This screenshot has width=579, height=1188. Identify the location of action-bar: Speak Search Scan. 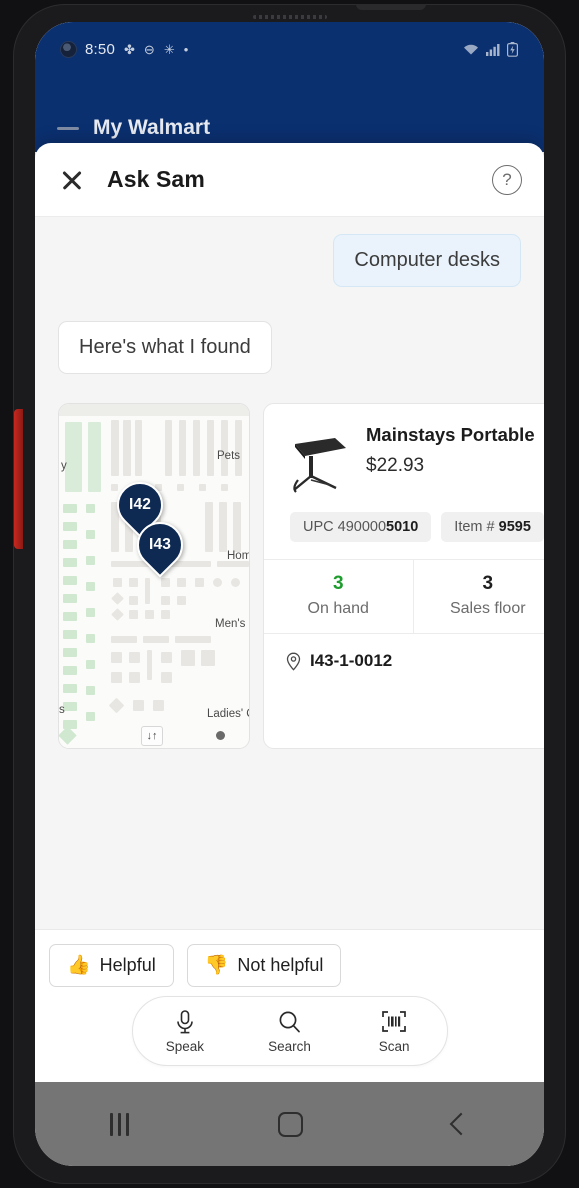
(289, 1031).